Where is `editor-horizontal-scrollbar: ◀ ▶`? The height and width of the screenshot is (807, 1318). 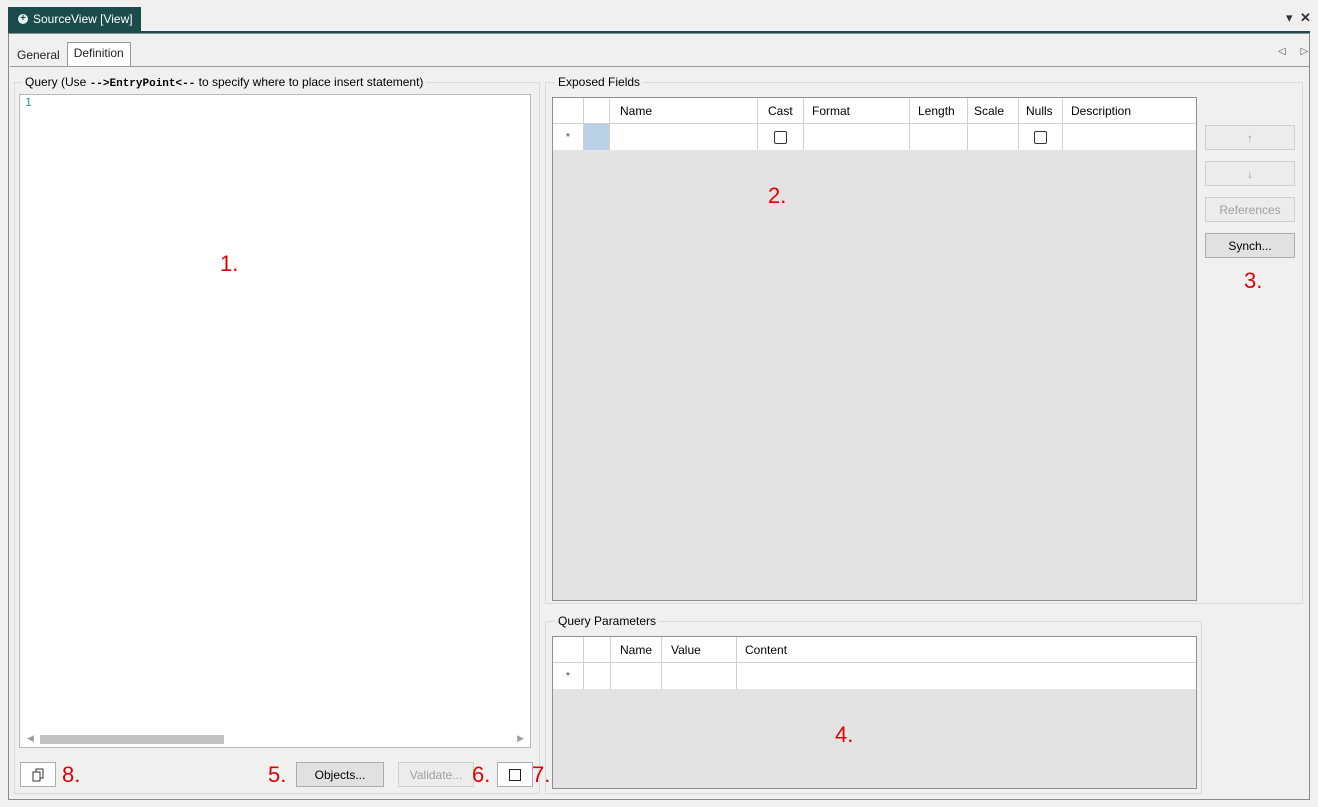
editor-horizontal-scrollbar: ◀ ▶ is located at coordinates (275, 739).